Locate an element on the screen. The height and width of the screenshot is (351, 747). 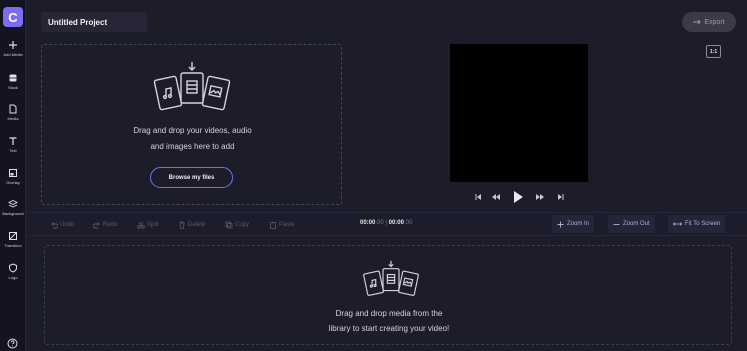
browse-files-button: Browse my files is located at coordinates (191, 177).